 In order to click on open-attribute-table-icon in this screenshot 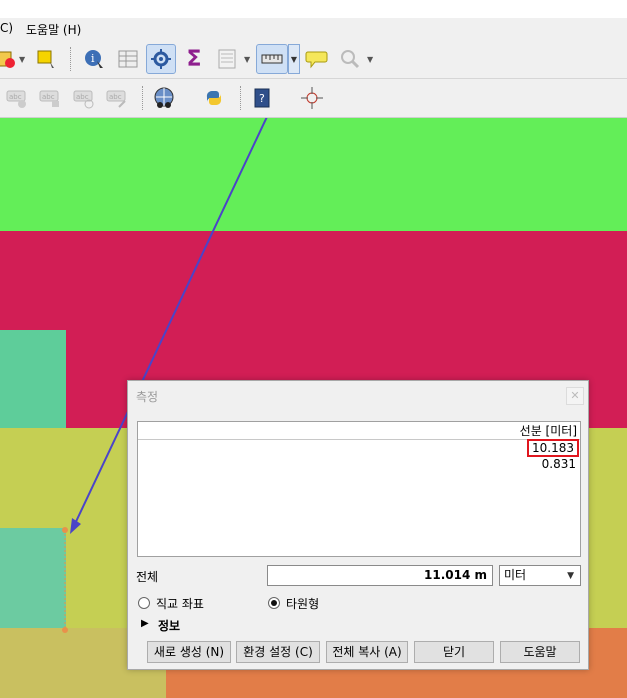, I will do `click(227, 59)`.